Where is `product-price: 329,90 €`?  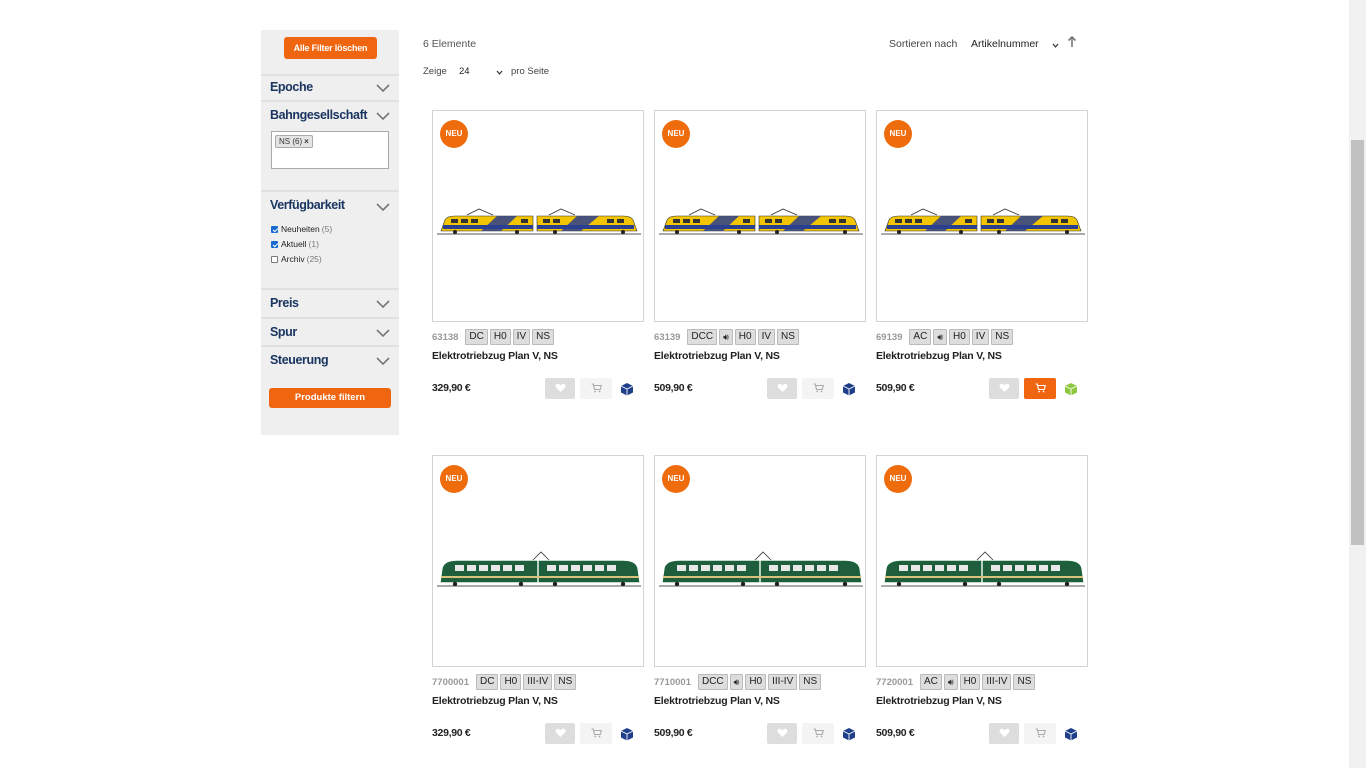 product-price: 329,90 € is located at coordinates (451, 733).